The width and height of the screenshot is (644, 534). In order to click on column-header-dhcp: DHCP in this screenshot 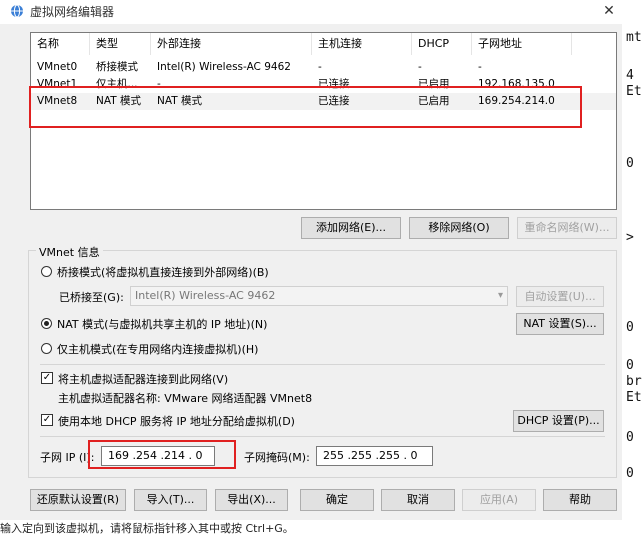, I will do `click(442, 44)`.